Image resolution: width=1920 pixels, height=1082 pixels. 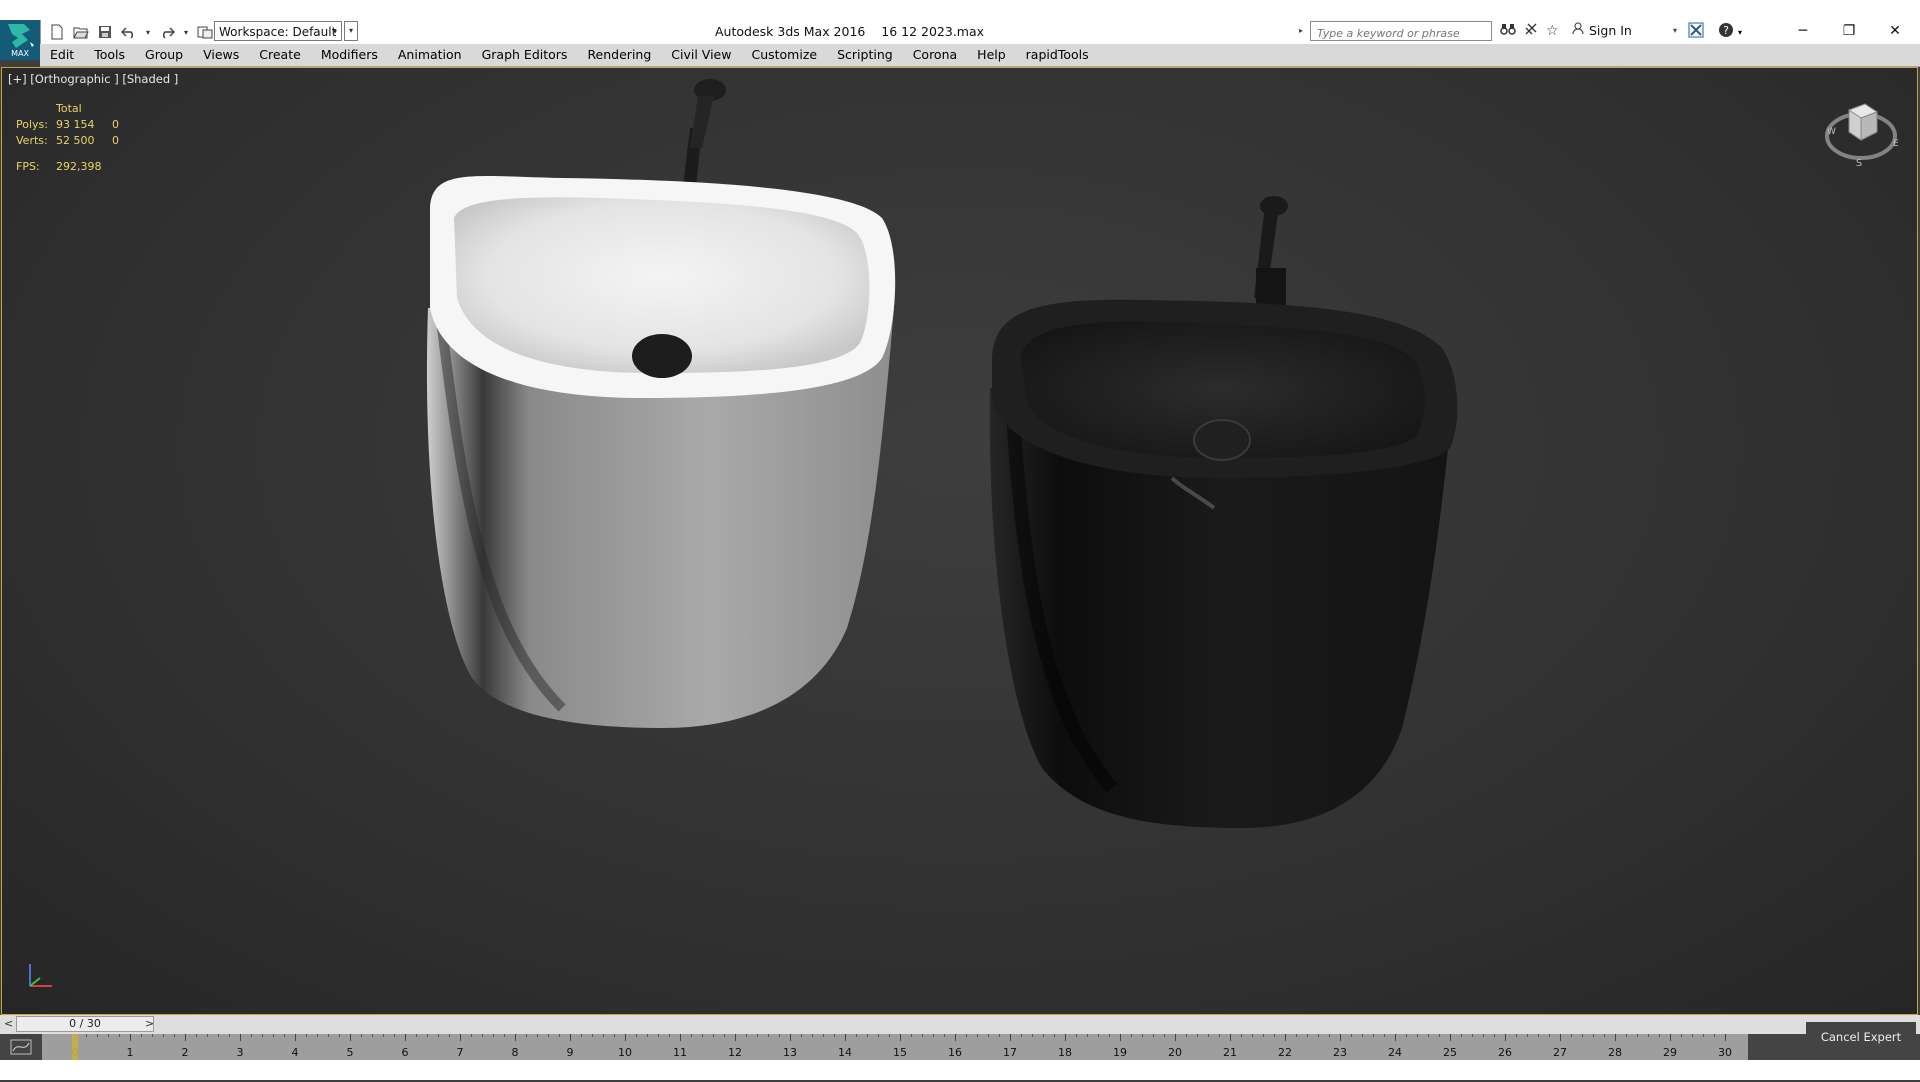 What do you see at coordinates (1670, 1052) in the screenshot?
I see `frame-label: 29` at bounding box center [1670, 1052].